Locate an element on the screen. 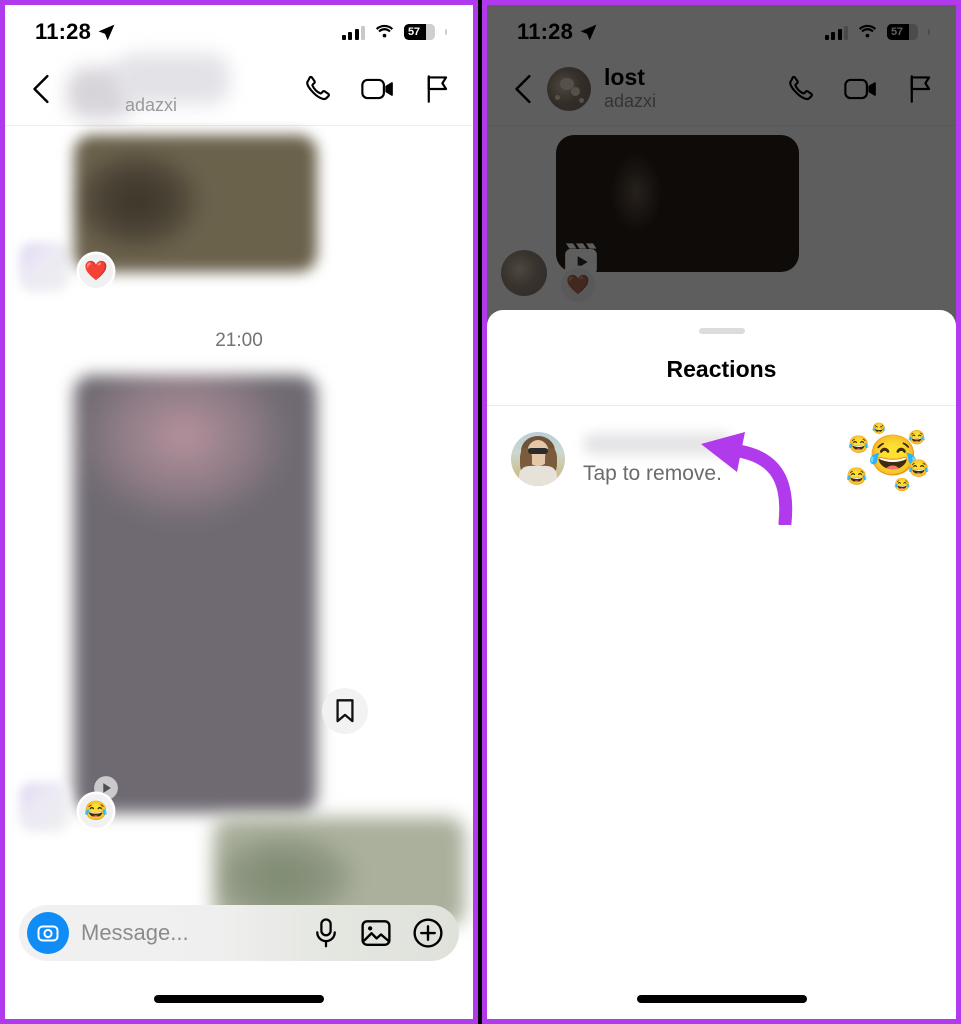 This screenshot has width=961, height=1024. image-gallery-icon is located at coordinates (376, 933).